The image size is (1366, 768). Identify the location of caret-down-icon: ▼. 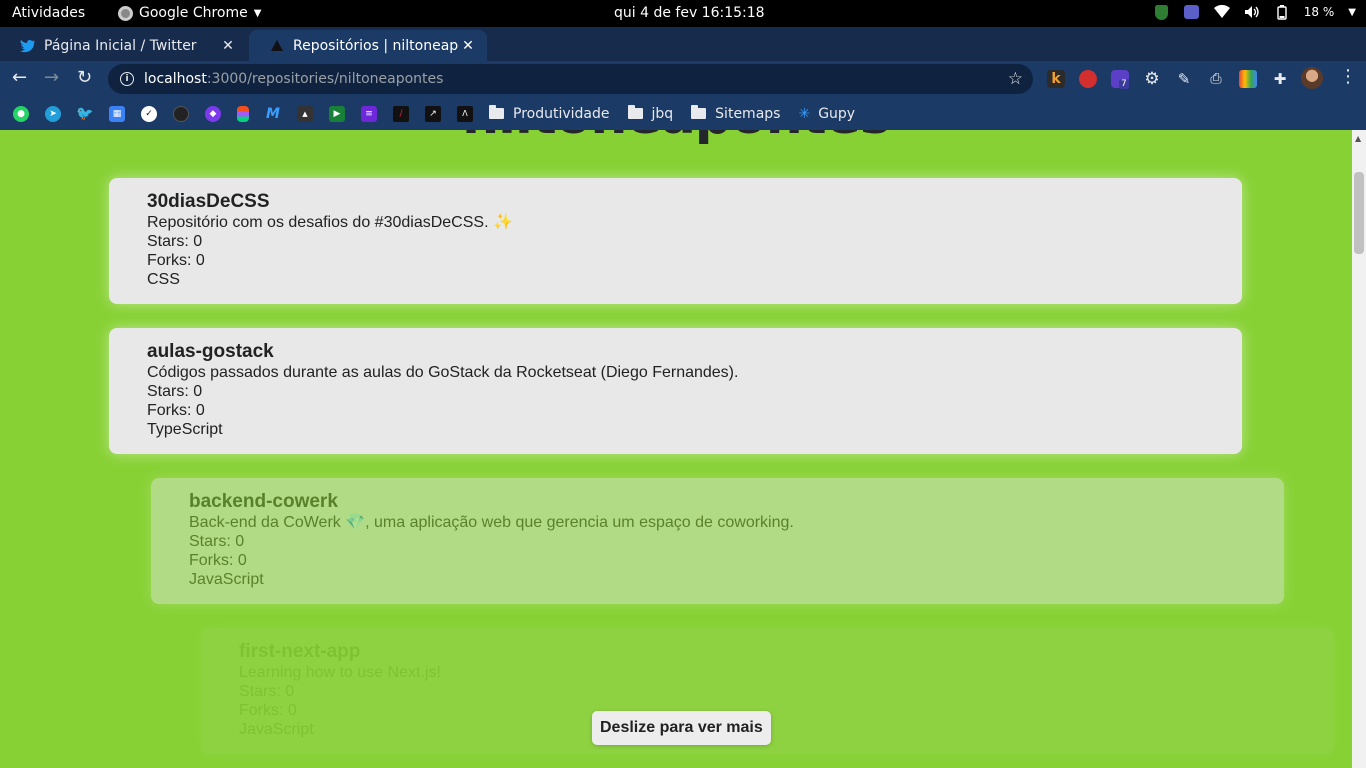
(257, 13).